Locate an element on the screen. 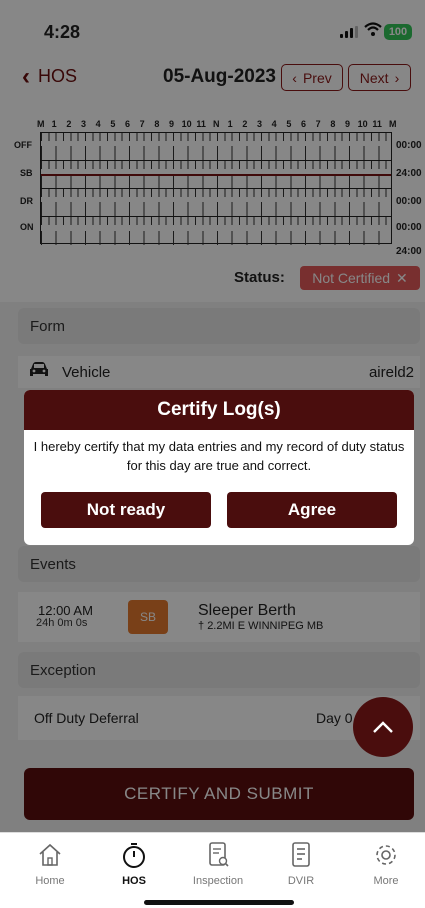 This screenshot has width=425, height=908. home-indicator is located at coordinates (219, 902).